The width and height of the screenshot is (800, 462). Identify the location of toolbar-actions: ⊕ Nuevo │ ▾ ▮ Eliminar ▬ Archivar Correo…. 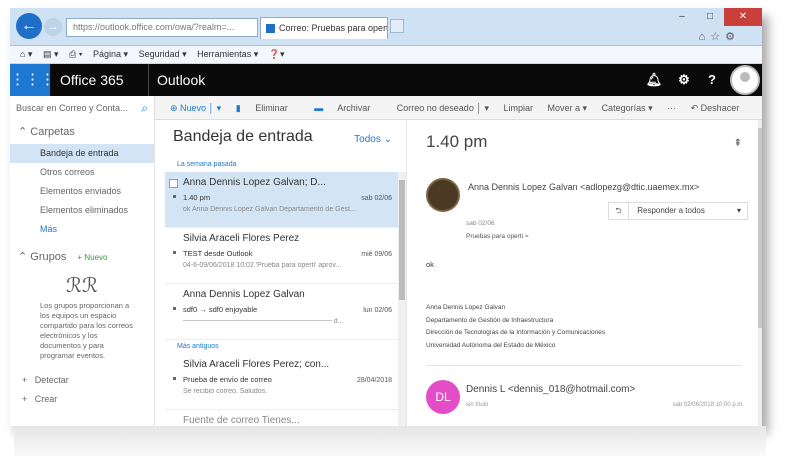
(460, 108).